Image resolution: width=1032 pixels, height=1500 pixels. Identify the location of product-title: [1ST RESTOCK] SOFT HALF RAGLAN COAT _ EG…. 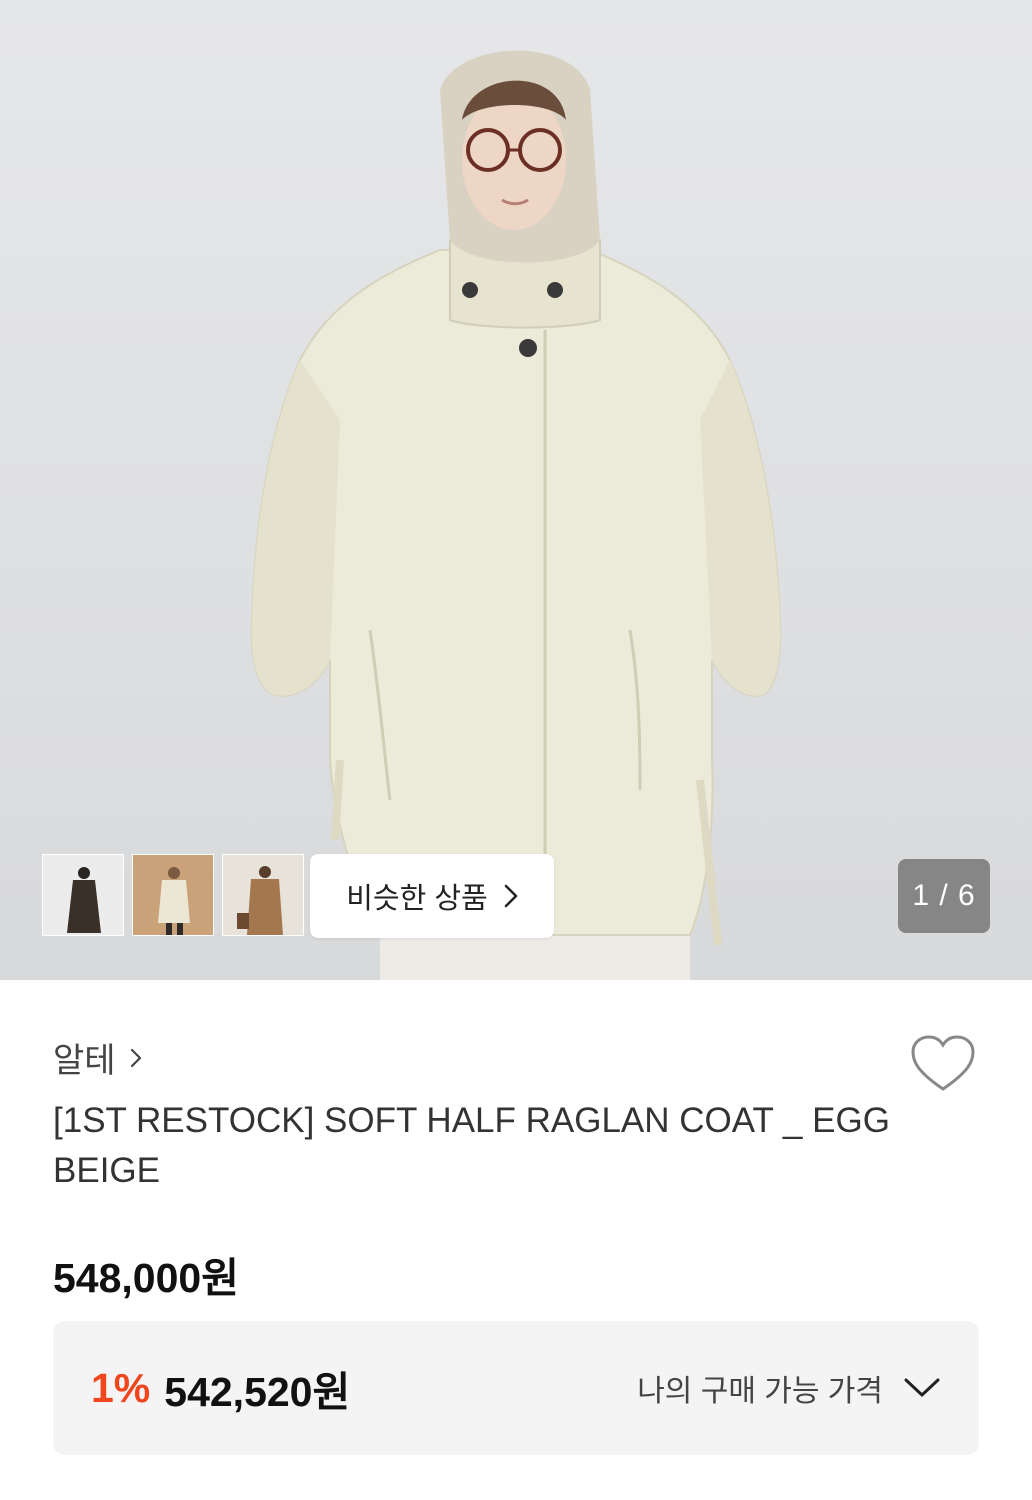
(471, 1145).